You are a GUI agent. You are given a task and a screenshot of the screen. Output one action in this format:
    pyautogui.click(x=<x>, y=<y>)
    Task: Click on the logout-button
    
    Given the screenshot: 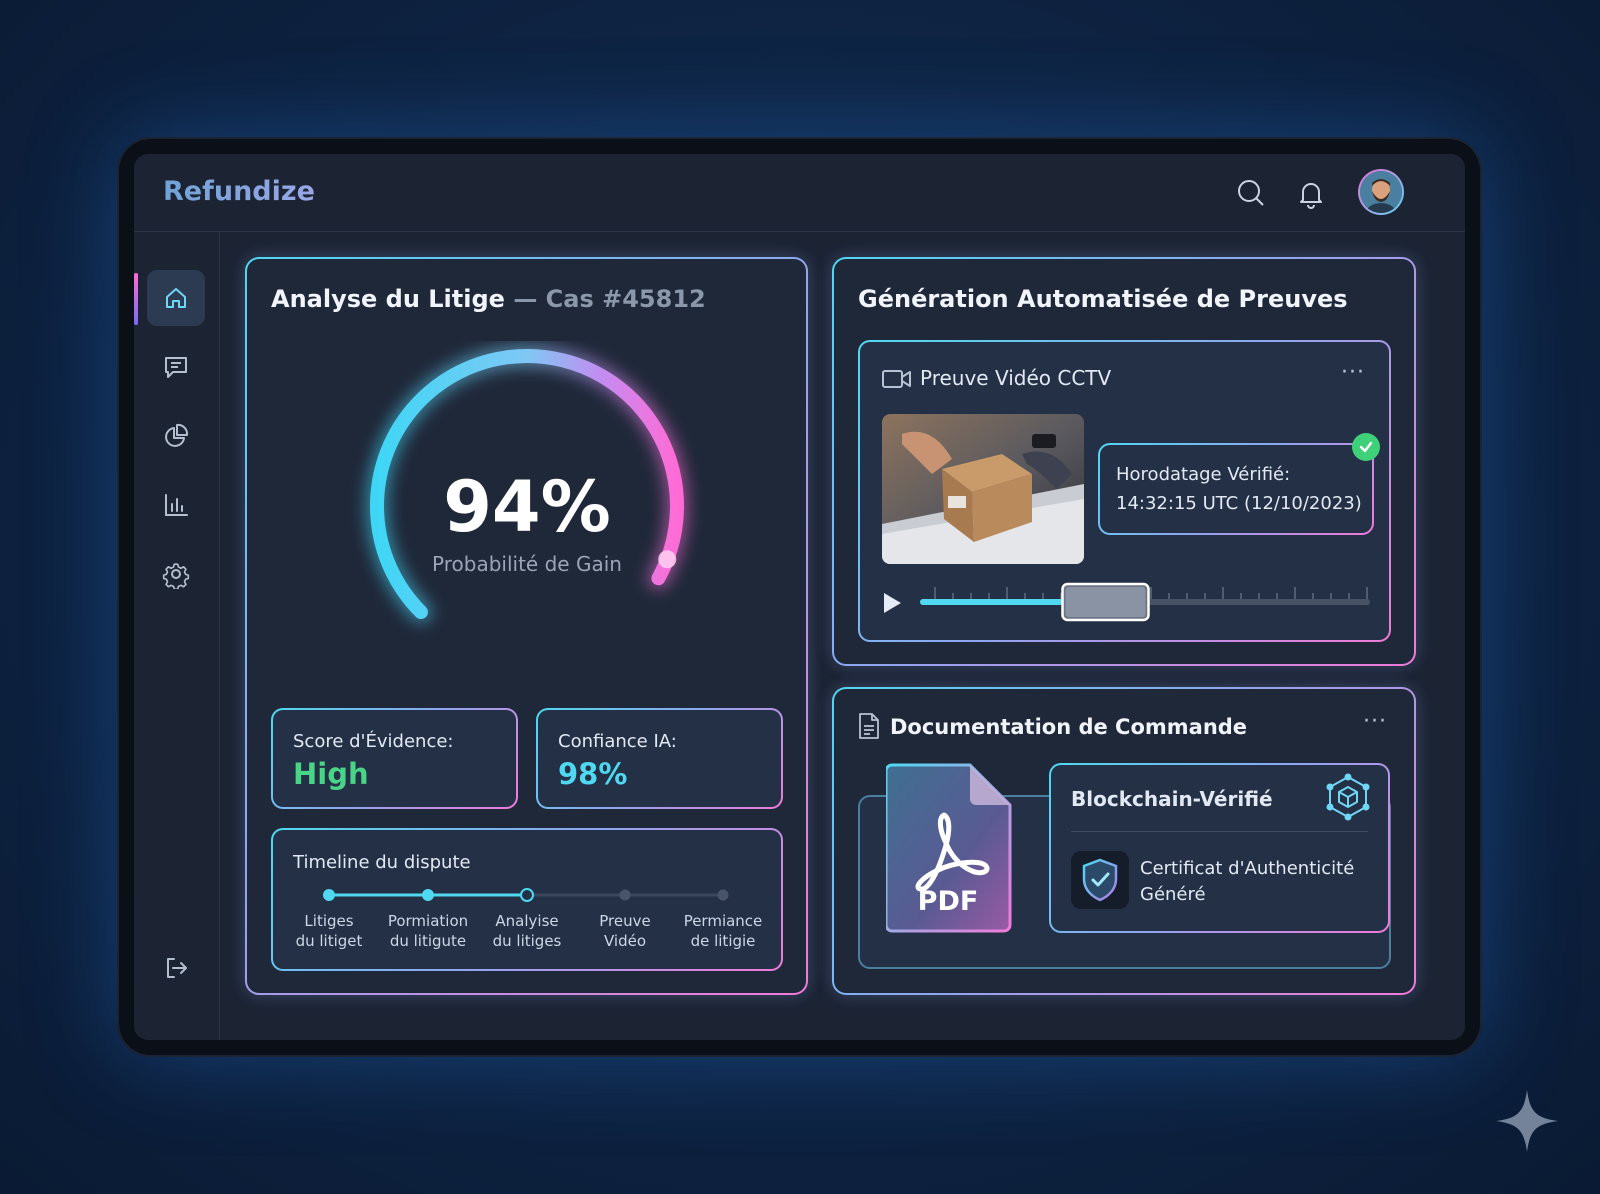 What is the action you would take?
    pyautogui.click(x=176, y=968)
    